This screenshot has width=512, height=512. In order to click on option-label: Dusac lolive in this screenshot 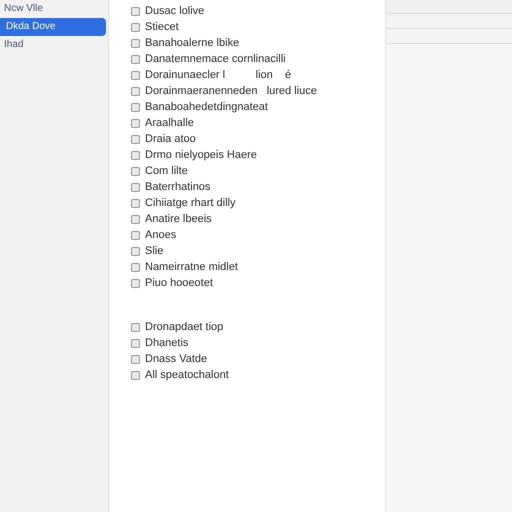, I will do `click(174, 11)`.